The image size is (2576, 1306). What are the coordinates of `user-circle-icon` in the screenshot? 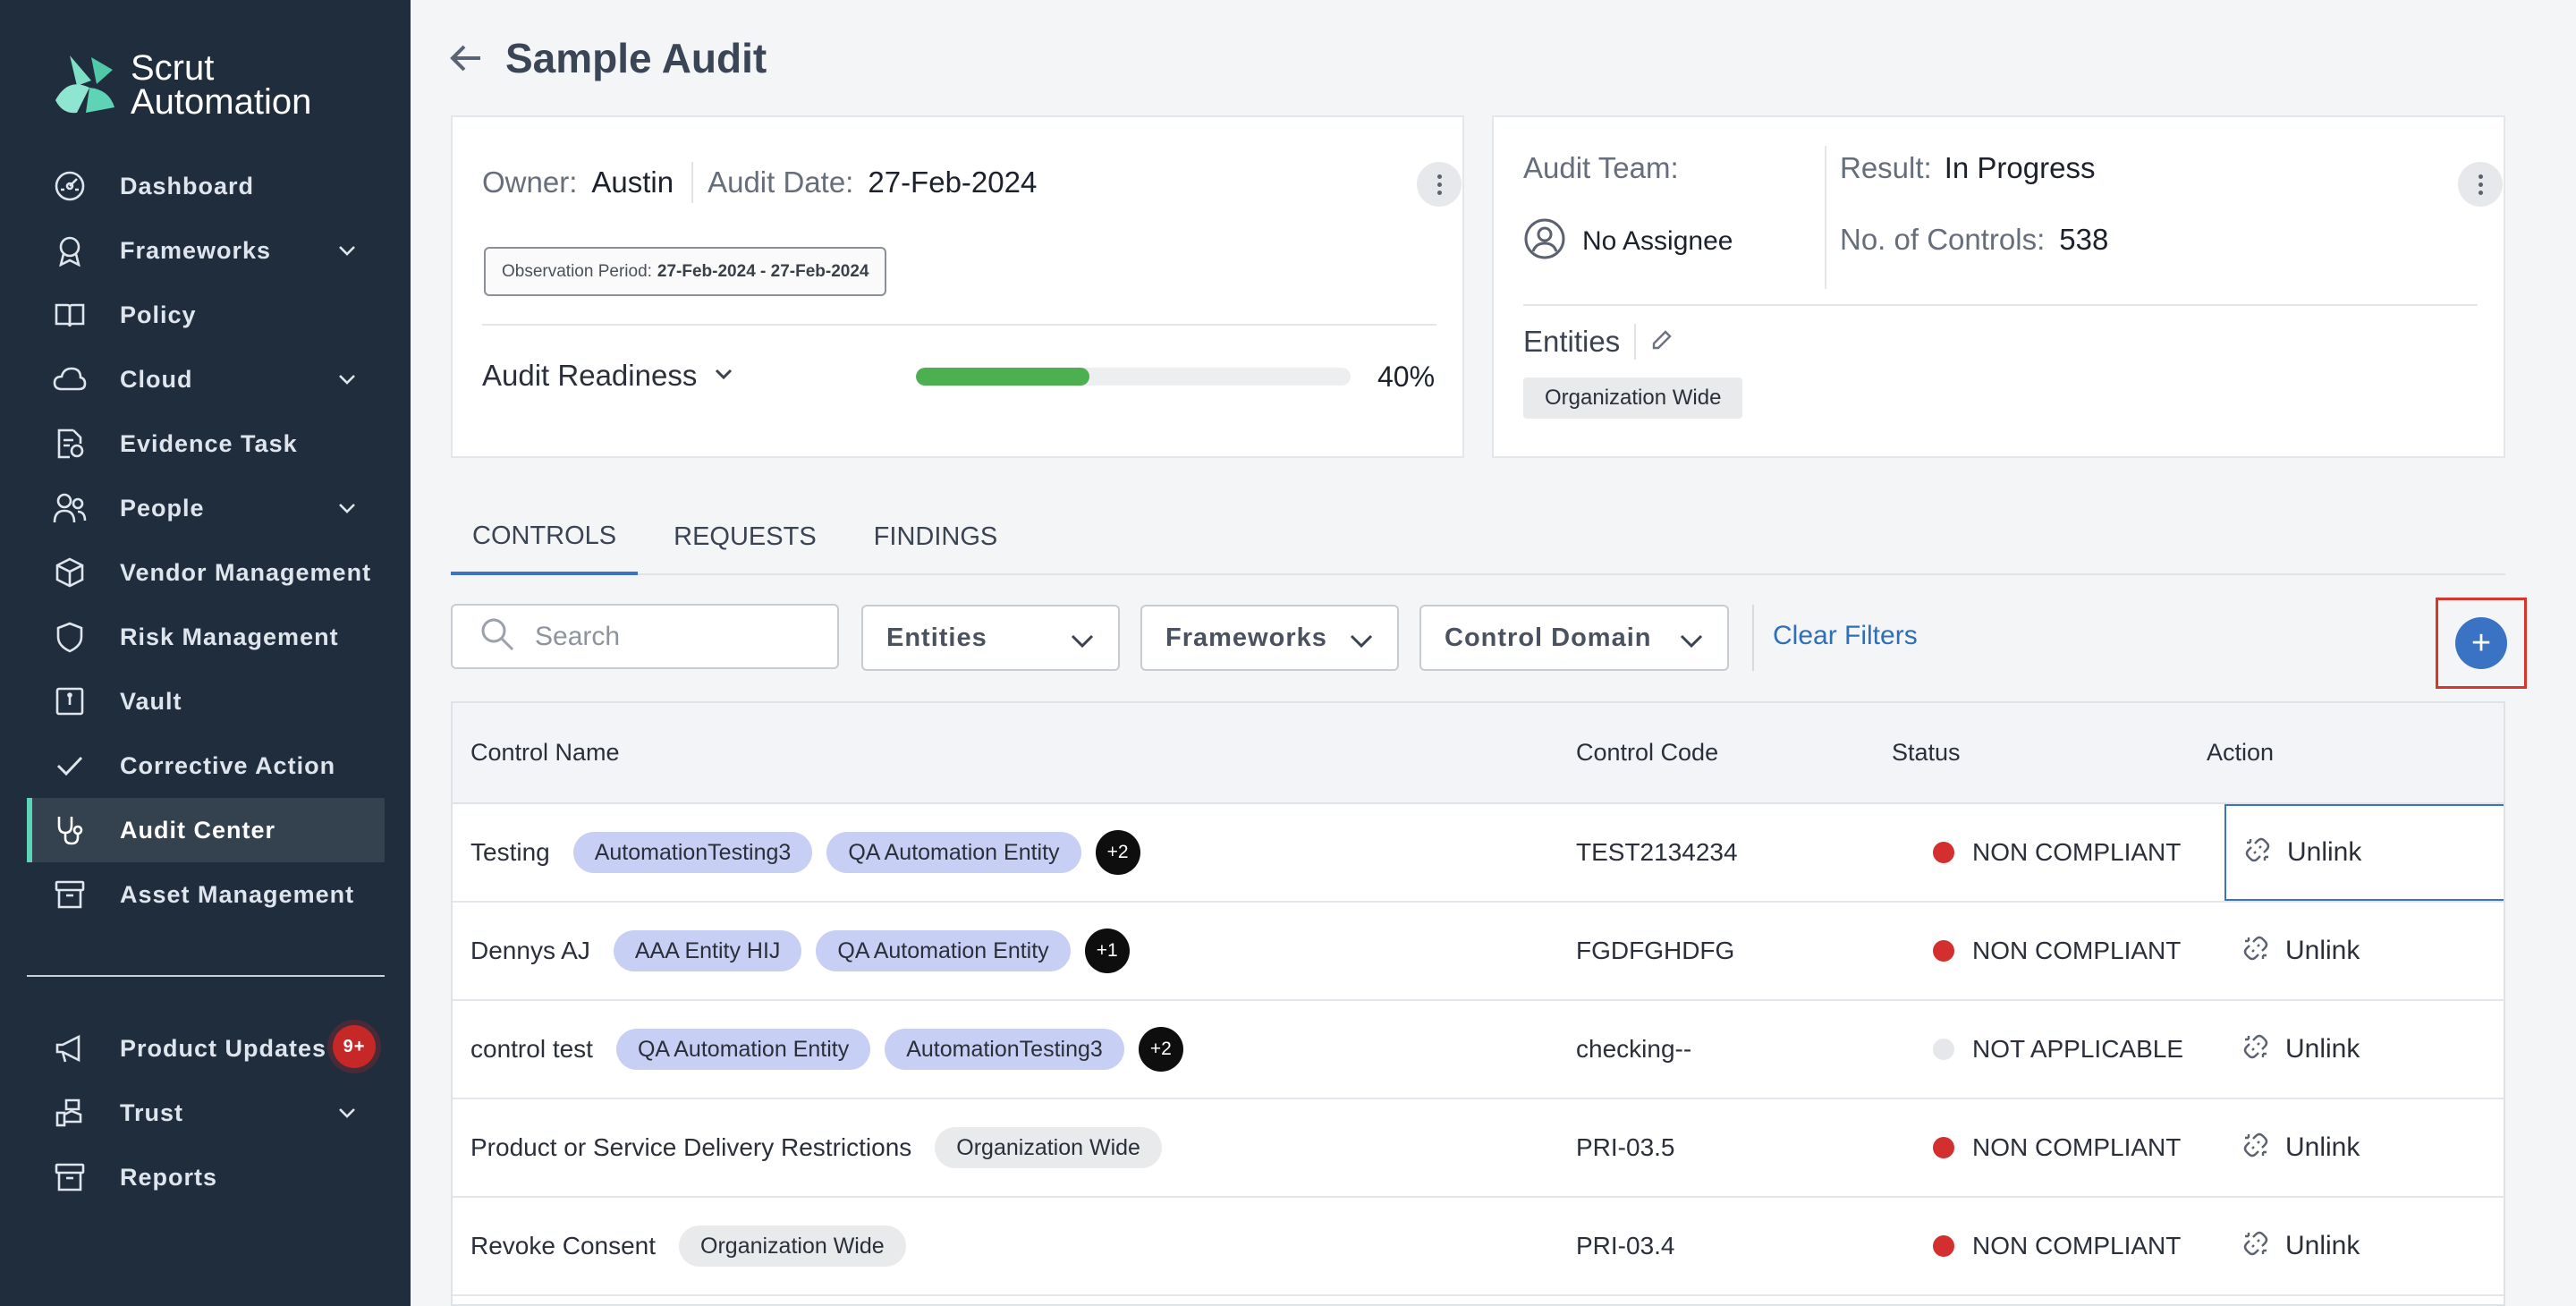 It's located at (1544, 241).